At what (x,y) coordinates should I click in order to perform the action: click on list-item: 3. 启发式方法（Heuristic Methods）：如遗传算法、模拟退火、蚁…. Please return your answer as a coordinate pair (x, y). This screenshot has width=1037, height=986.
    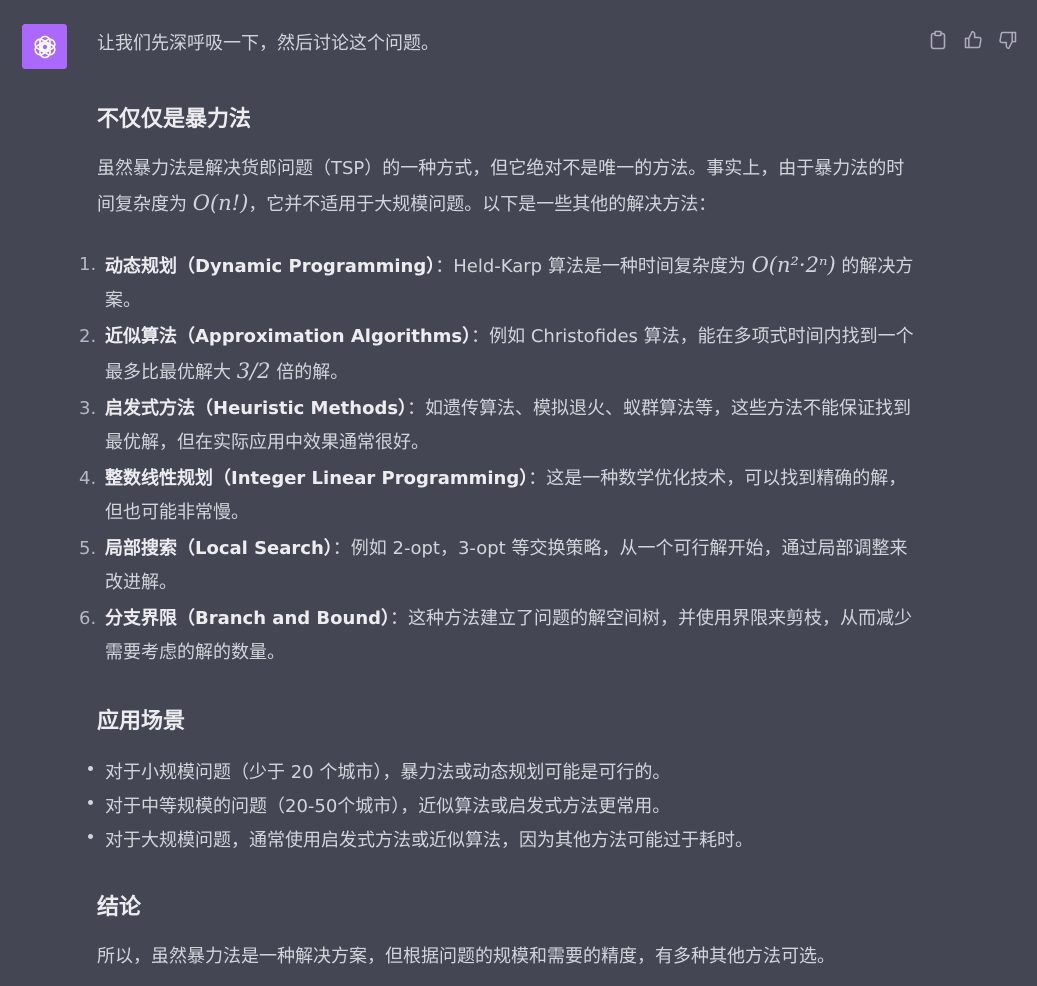
    Looking at the image, I should click on (498, 426).